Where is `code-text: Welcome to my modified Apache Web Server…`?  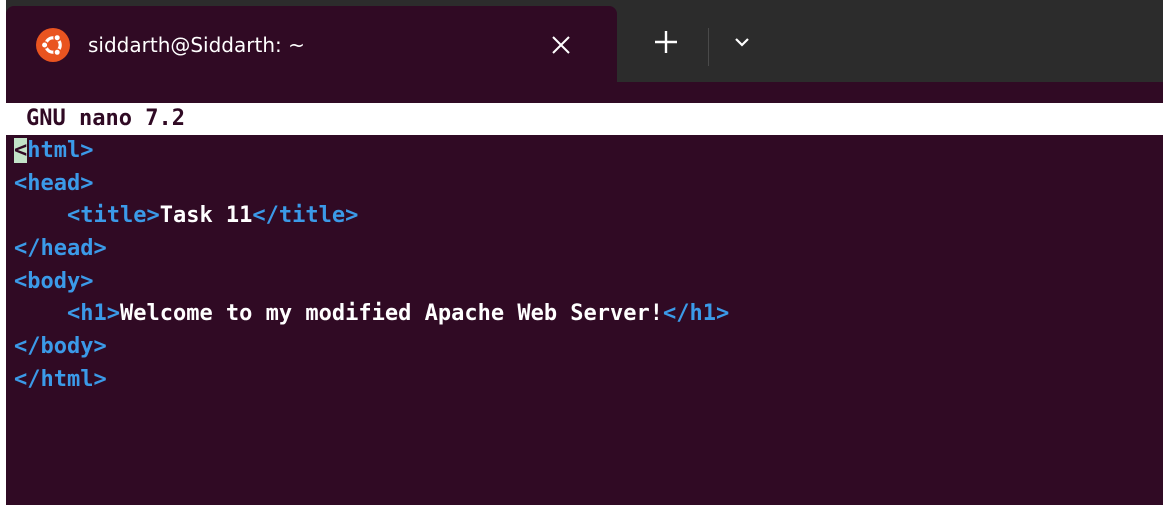 code-text: Welcome to my modified Apache Web Server… is located at coordinates (391, 314).